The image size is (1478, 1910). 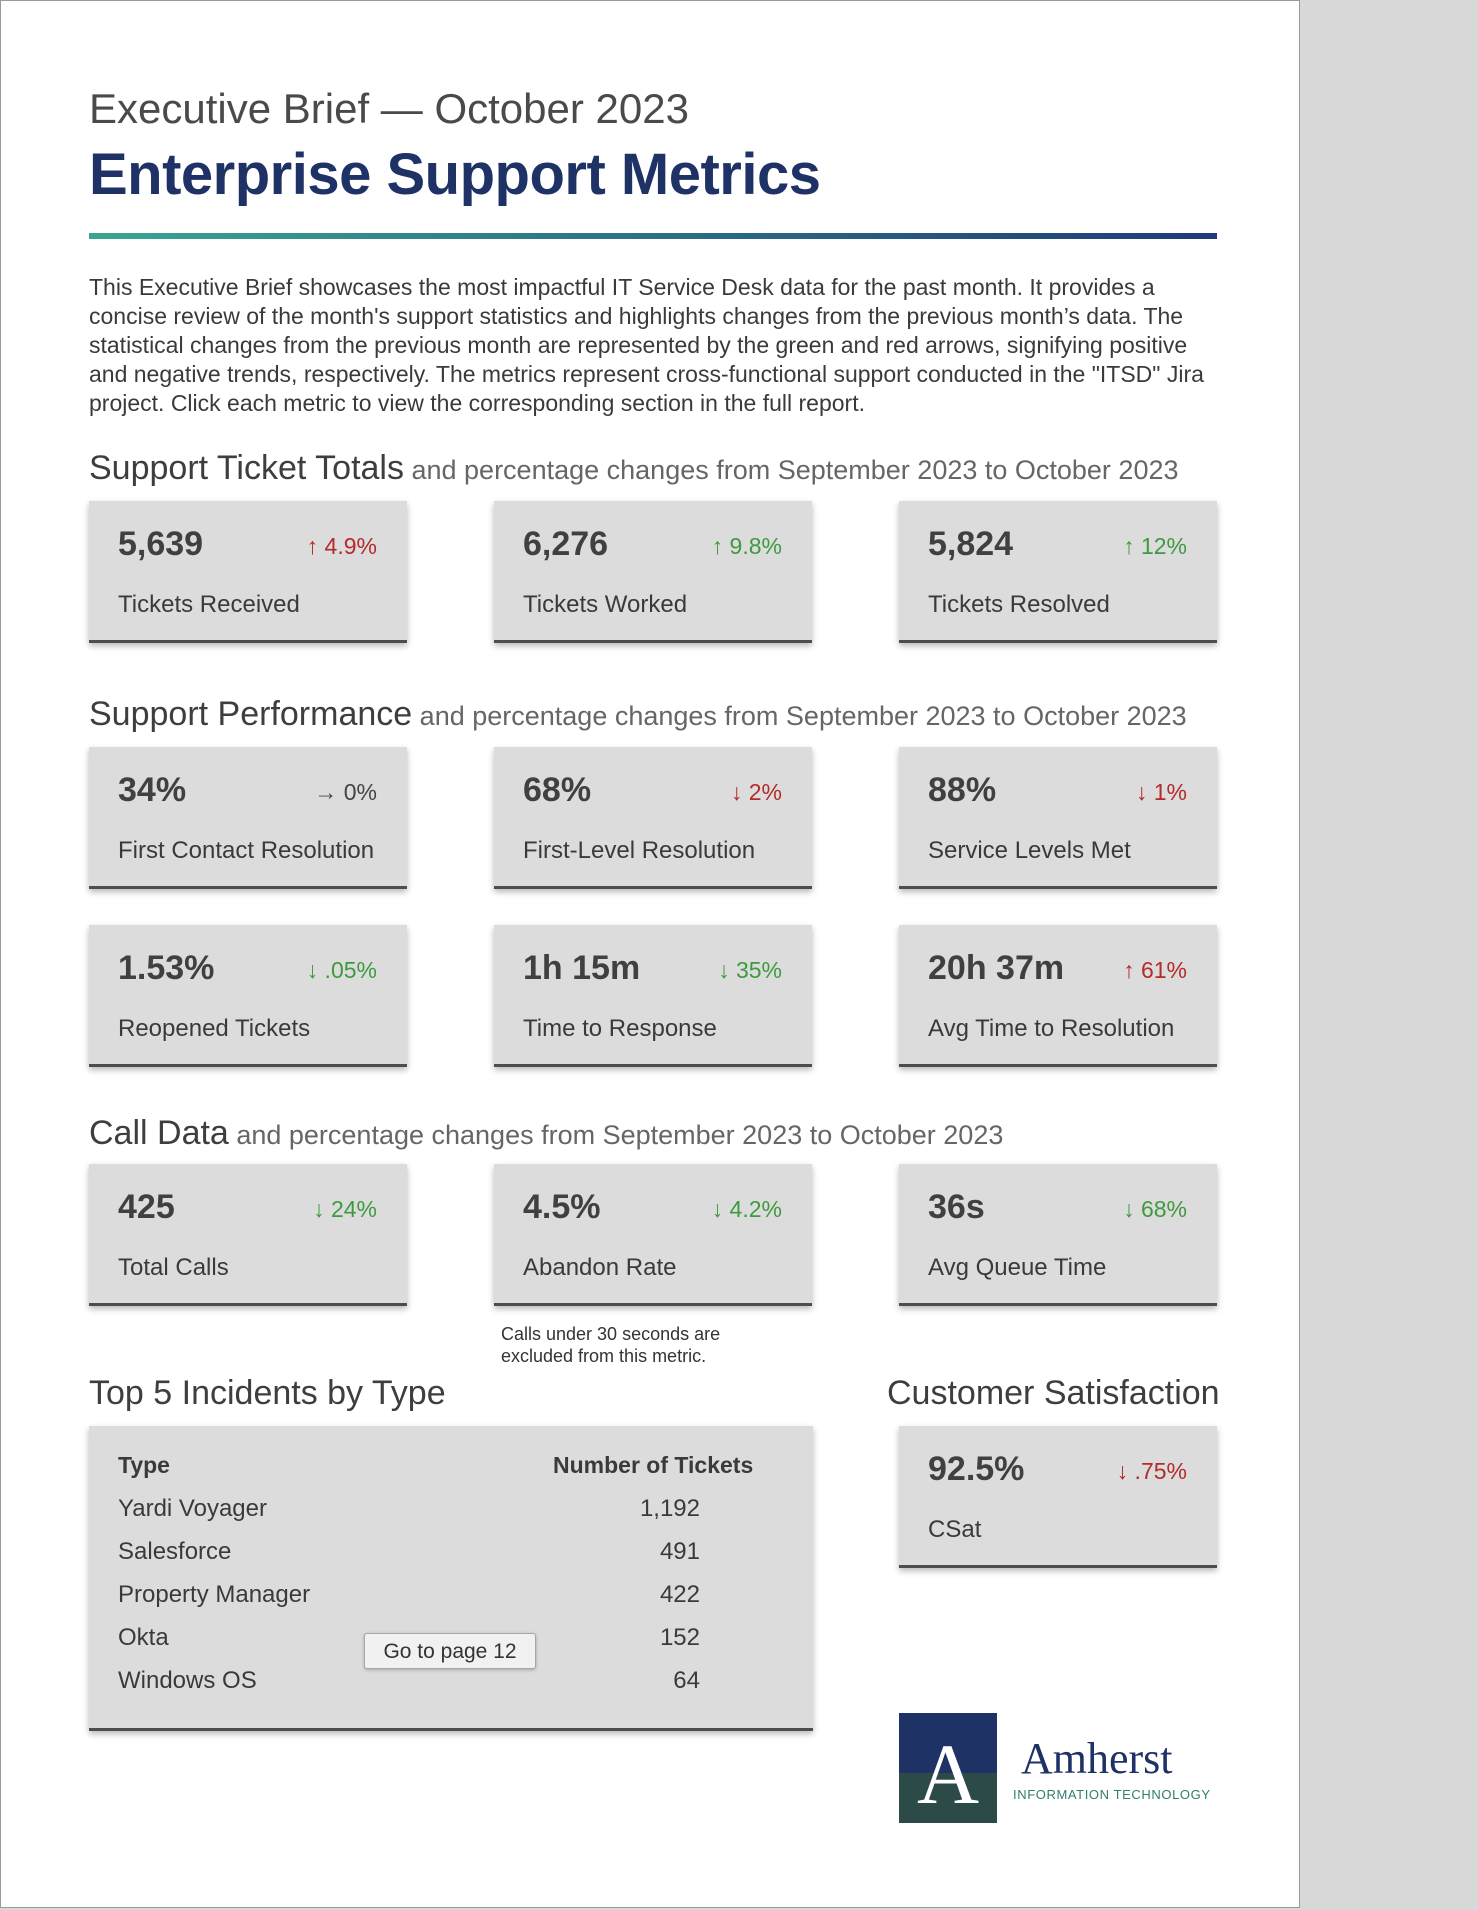 What do you see at coordinates (248, 818) in the screenshot?
I see `metric-card-first-contact-resolution: 34% → 0% First Contact Resolution` at bounding box center [248, 818].